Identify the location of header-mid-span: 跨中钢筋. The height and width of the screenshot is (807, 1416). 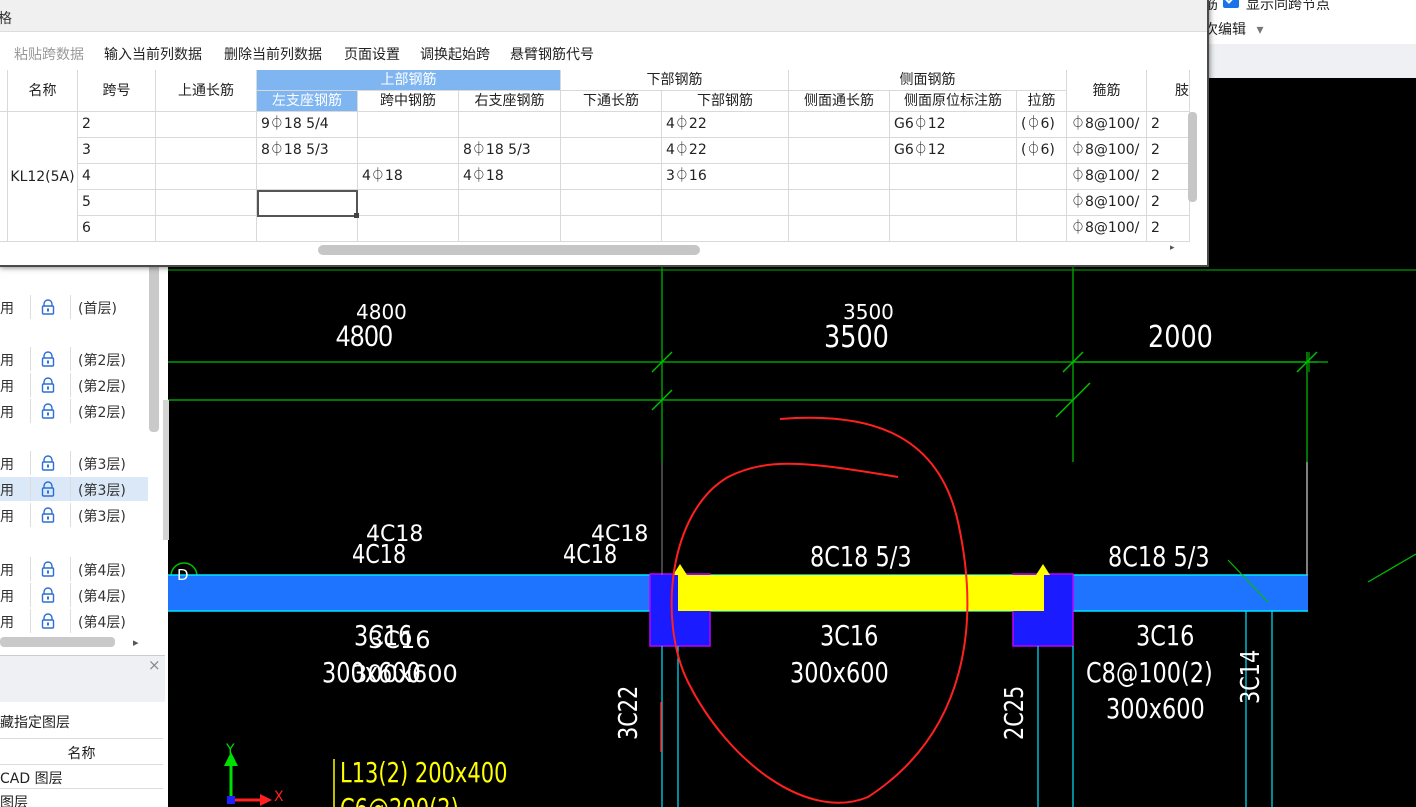
(408, 101).